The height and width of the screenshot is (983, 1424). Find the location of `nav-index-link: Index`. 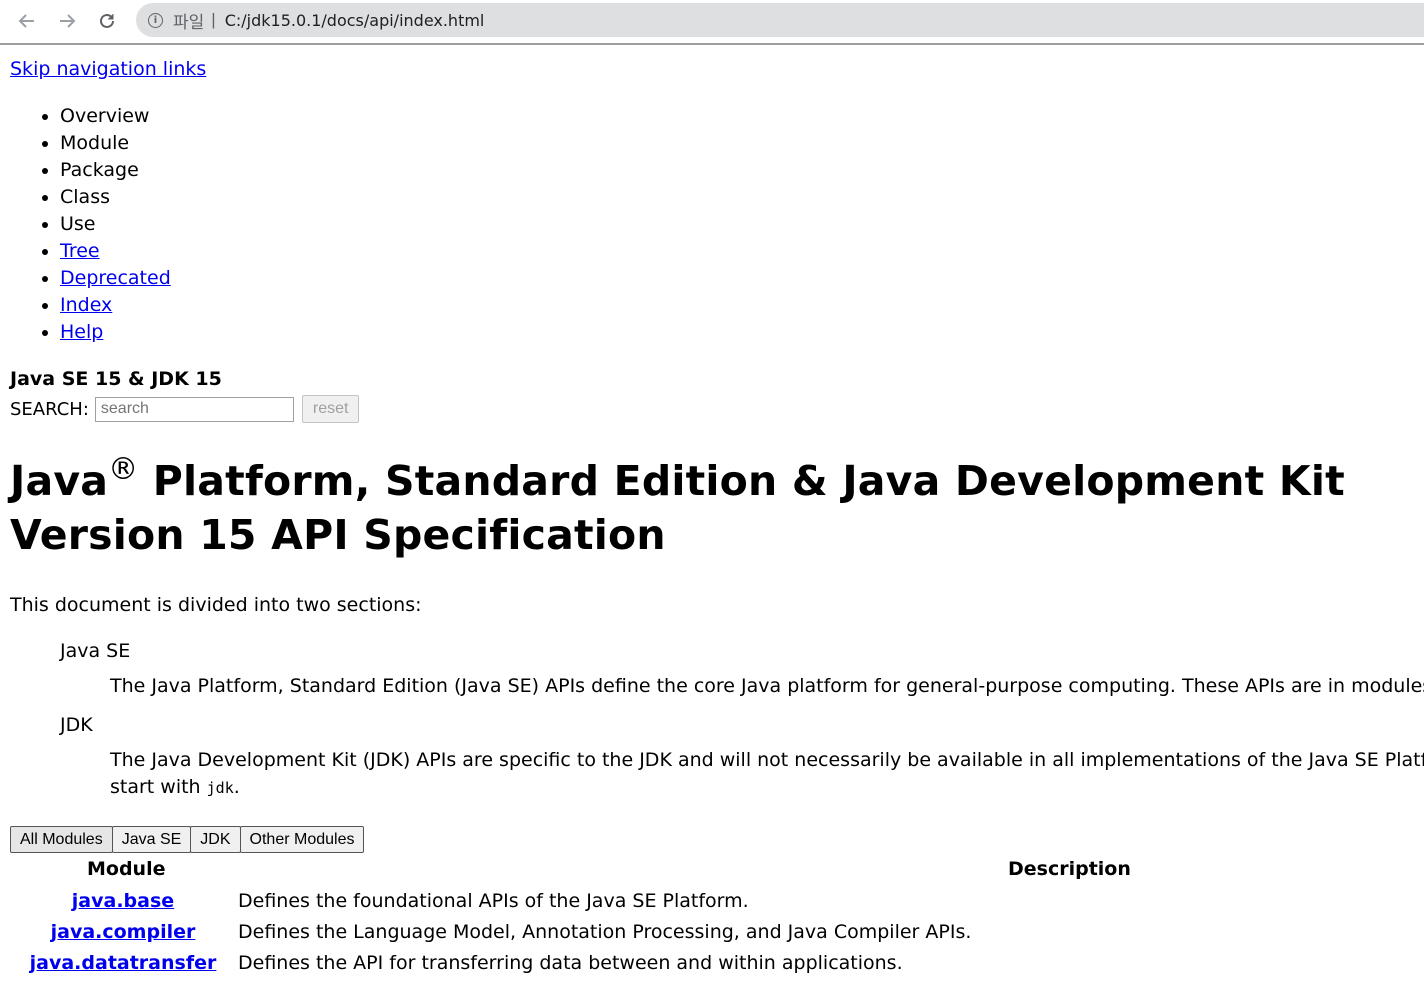

nav-index-link: Index is located at coordinates (86, 305).